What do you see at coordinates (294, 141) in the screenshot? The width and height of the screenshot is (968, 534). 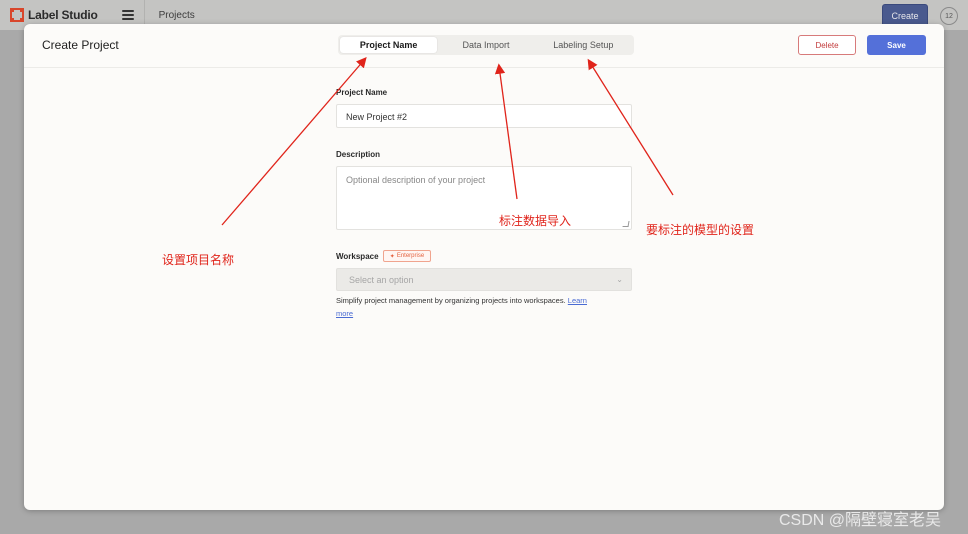 I see `arrow-project-name` at bounding box center [294, 141].